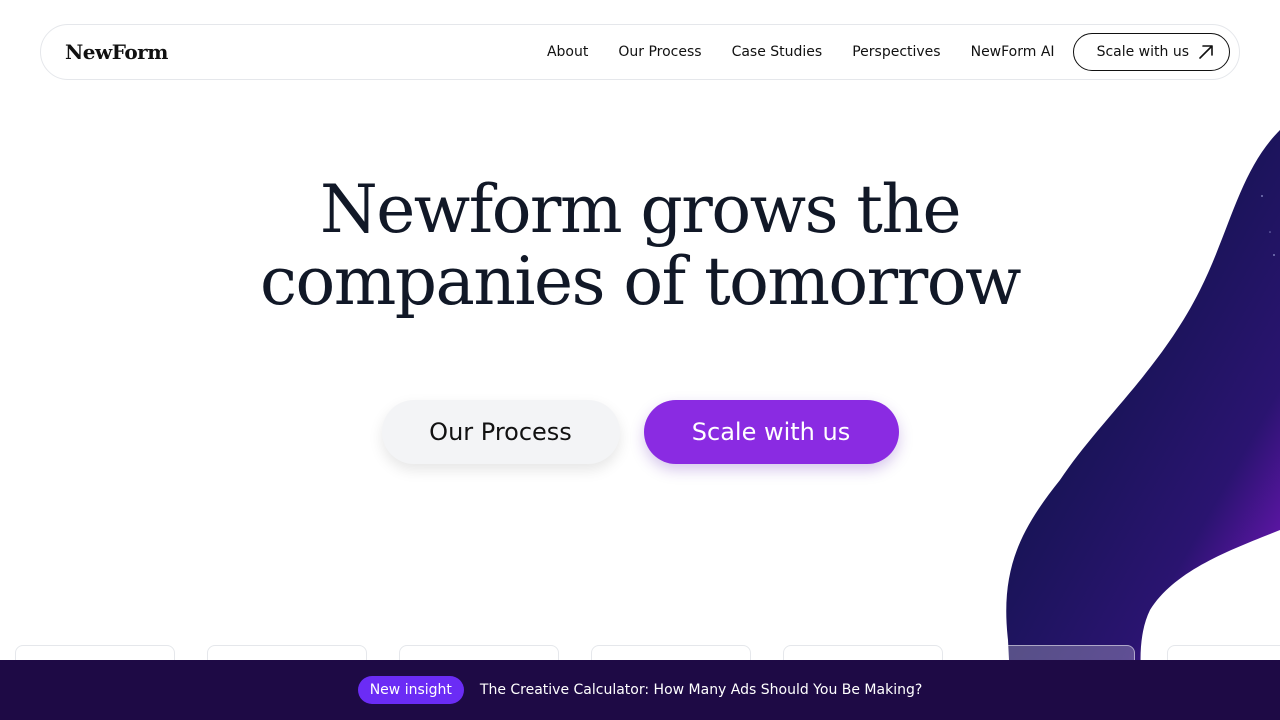  Describe the element at coordinates (500, 432) in the screenshot. I see `our-process-button: Our Process` at that location.